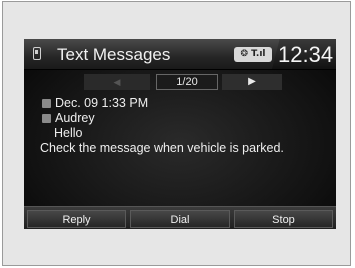 Image resolution: width=355 pixels, height=268 pixels. What do you see at coordinates (75, 118) in the screenshot?
I see `message-sender: Audrey` at bounding box center [75, 118].